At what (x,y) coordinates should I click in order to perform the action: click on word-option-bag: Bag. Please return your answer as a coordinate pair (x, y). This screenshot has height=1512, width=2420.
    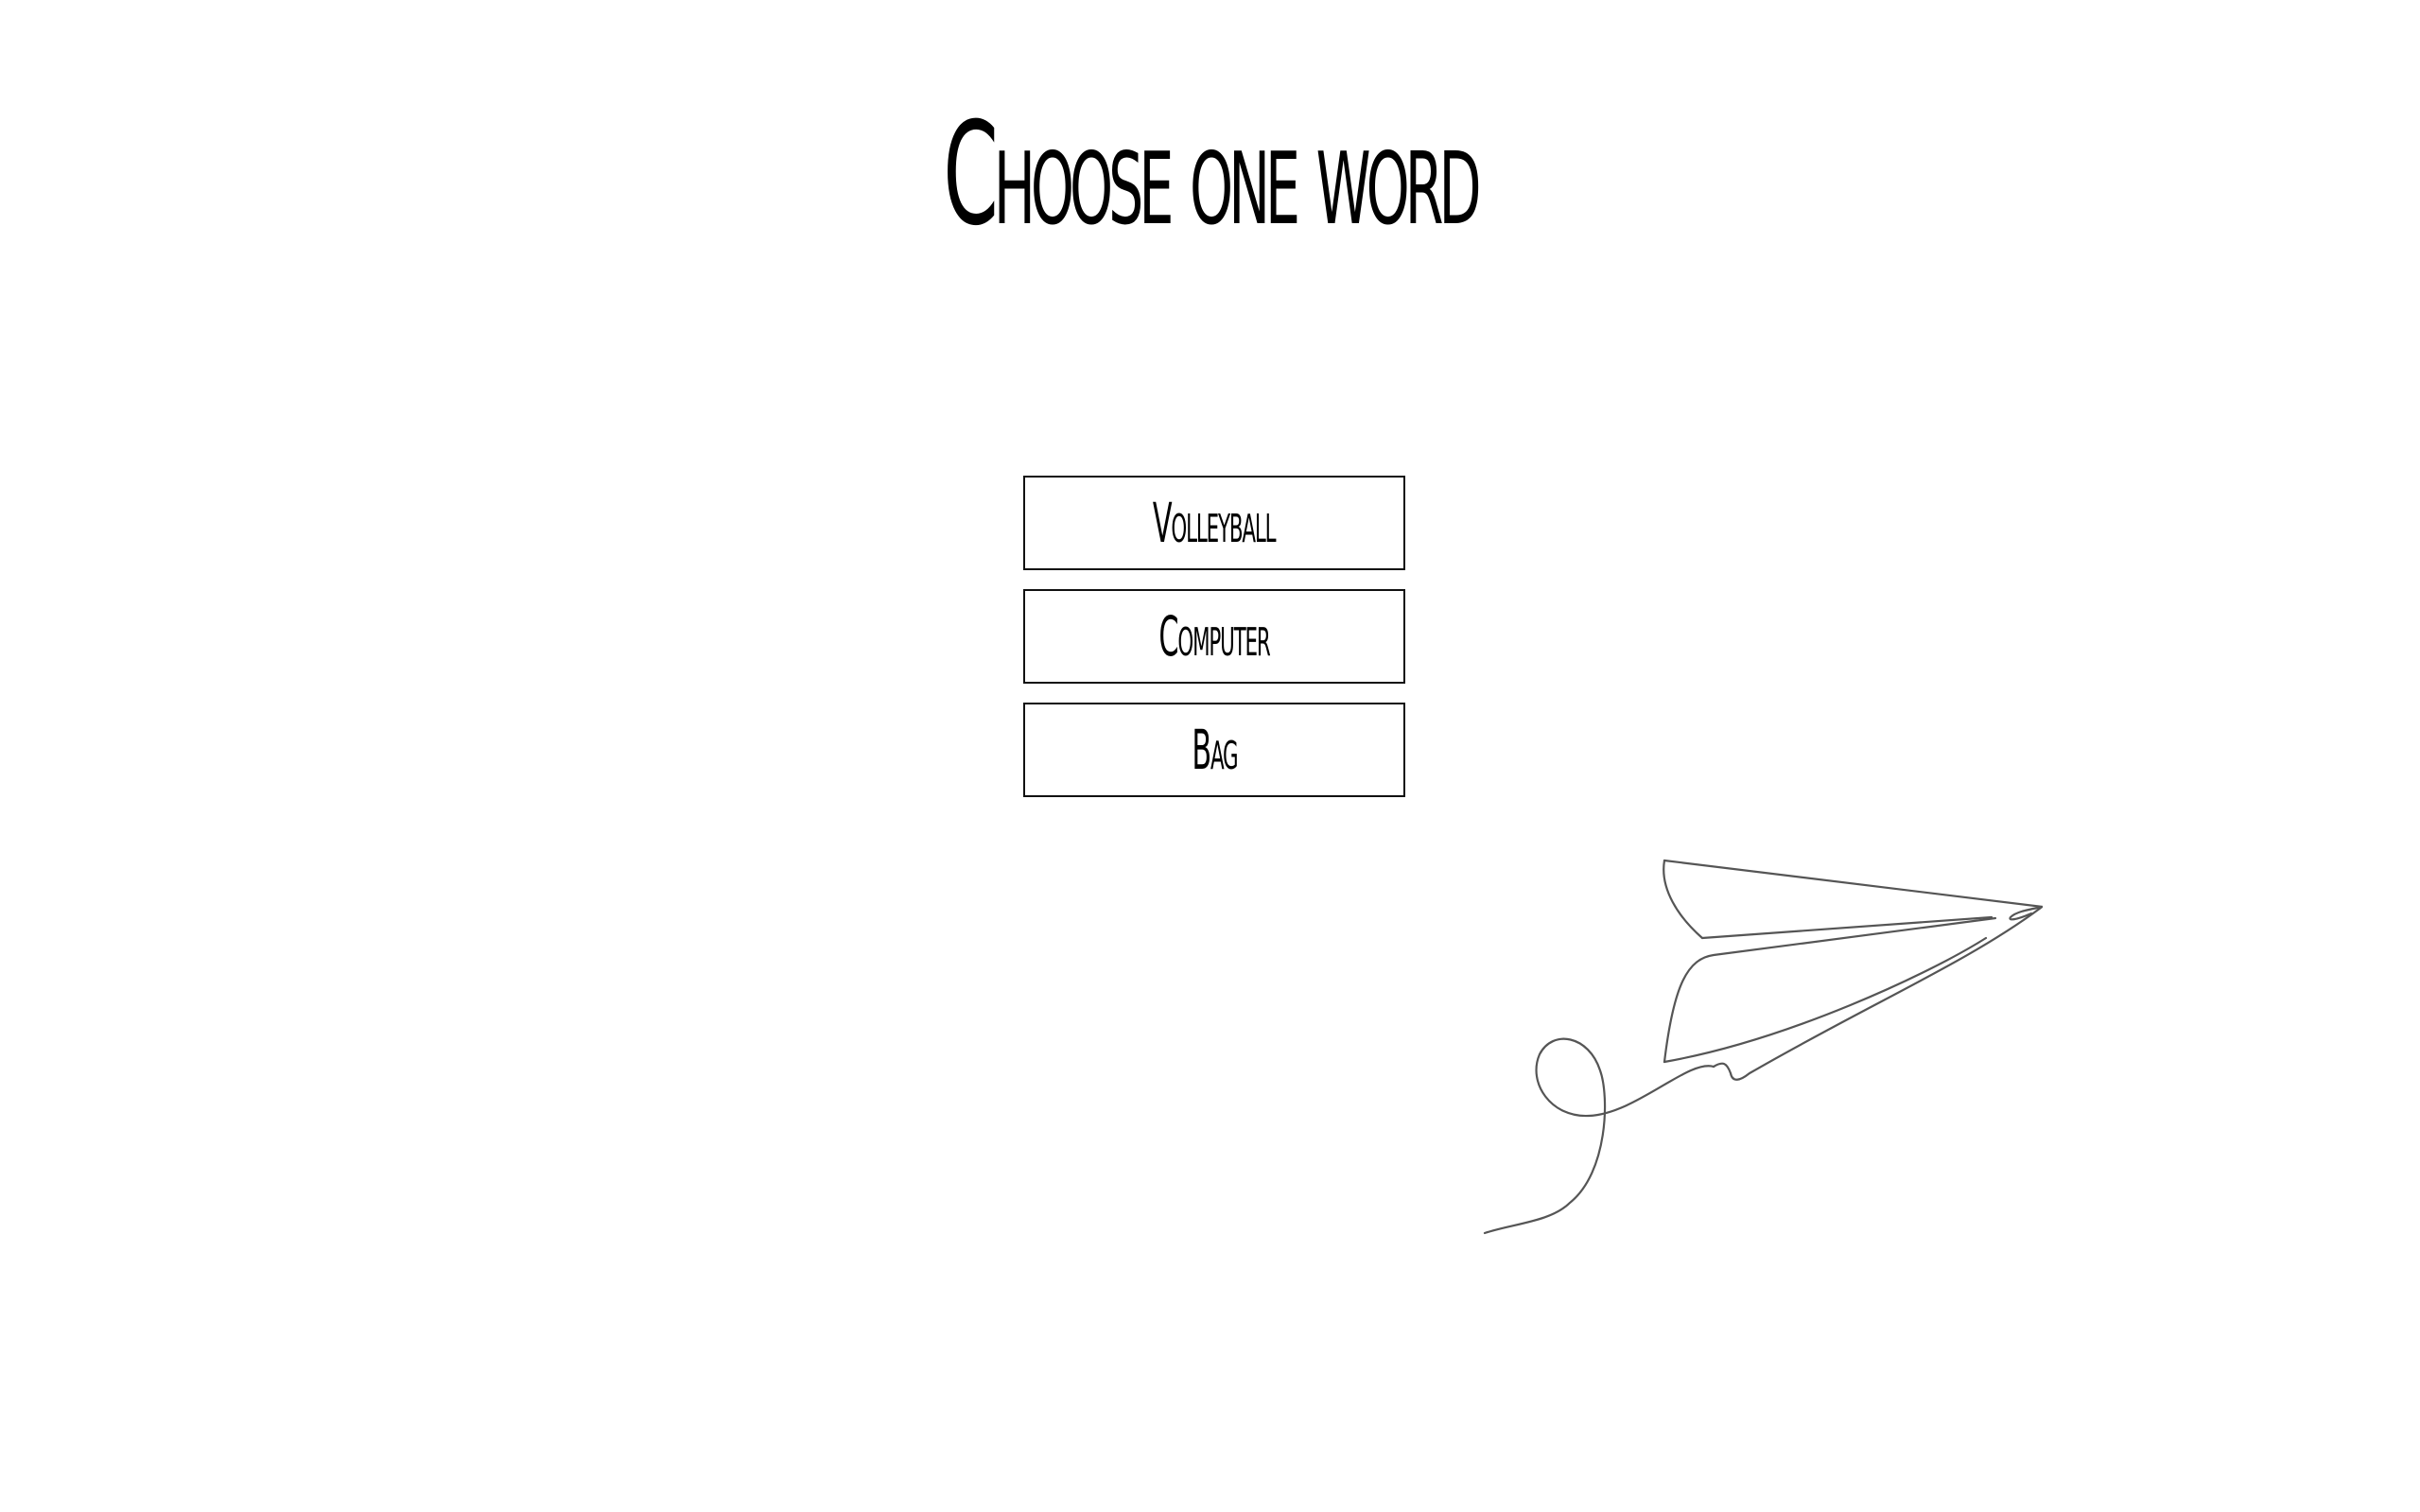
    Looking at the image, I should click on (1214, 750).